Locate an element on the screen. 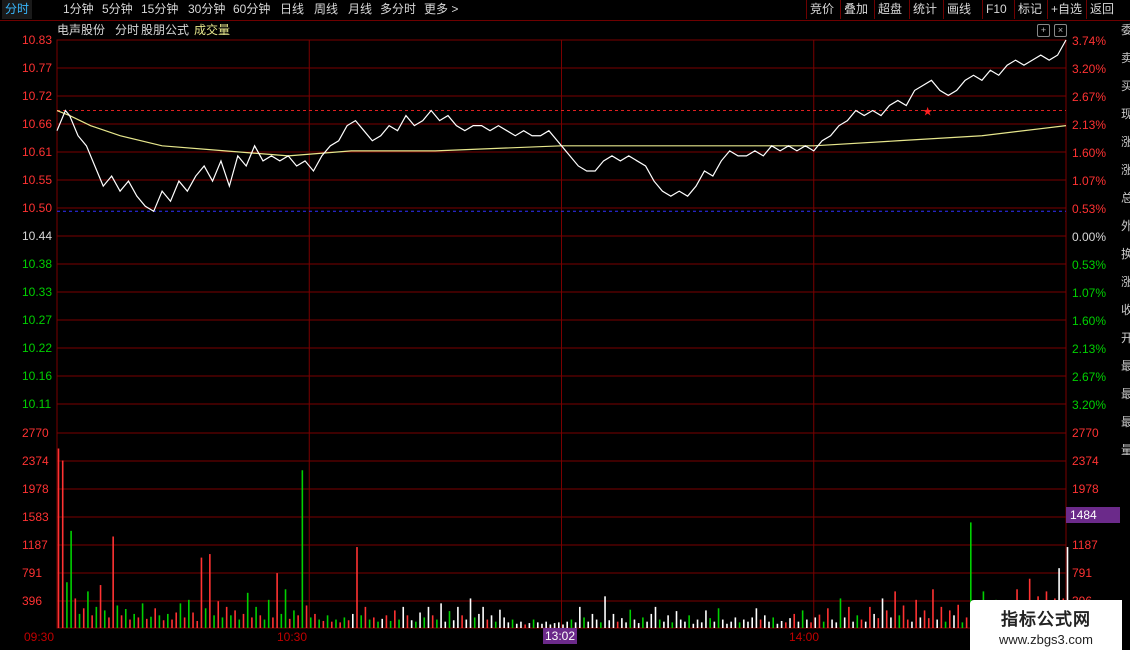 This screenshot has width=1130, height=650. price-label: 10.11 is located at coordinates (37, 404).